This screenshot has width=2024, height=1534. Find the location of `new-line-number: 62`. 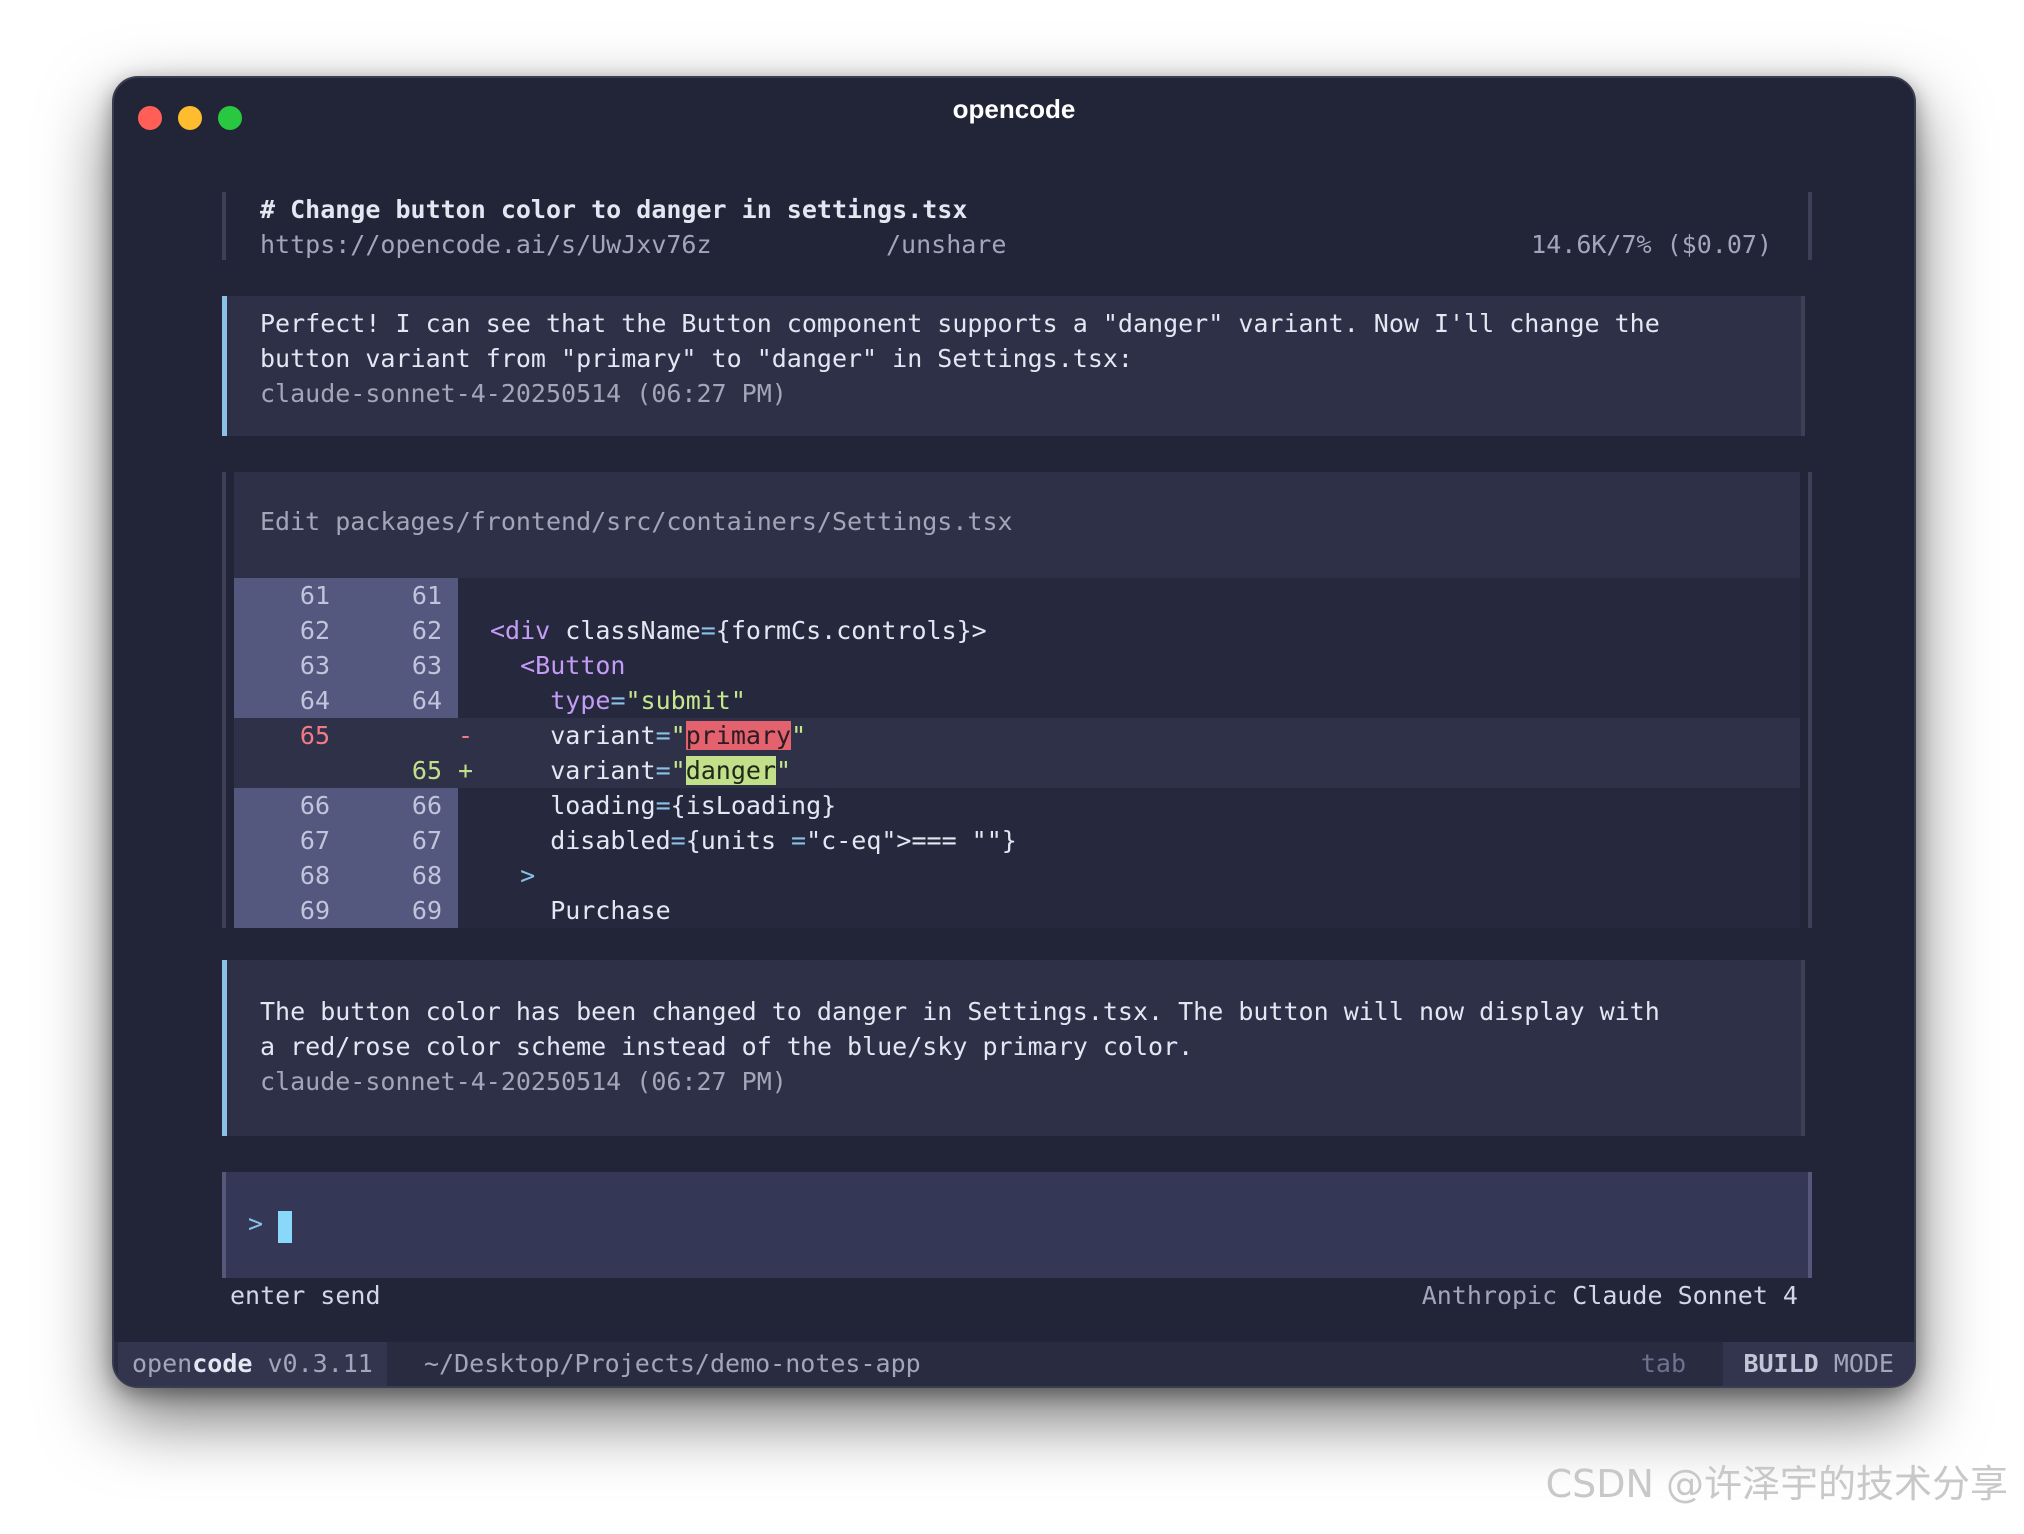

new-line-number: 62 is located at coordinates (426, 630).